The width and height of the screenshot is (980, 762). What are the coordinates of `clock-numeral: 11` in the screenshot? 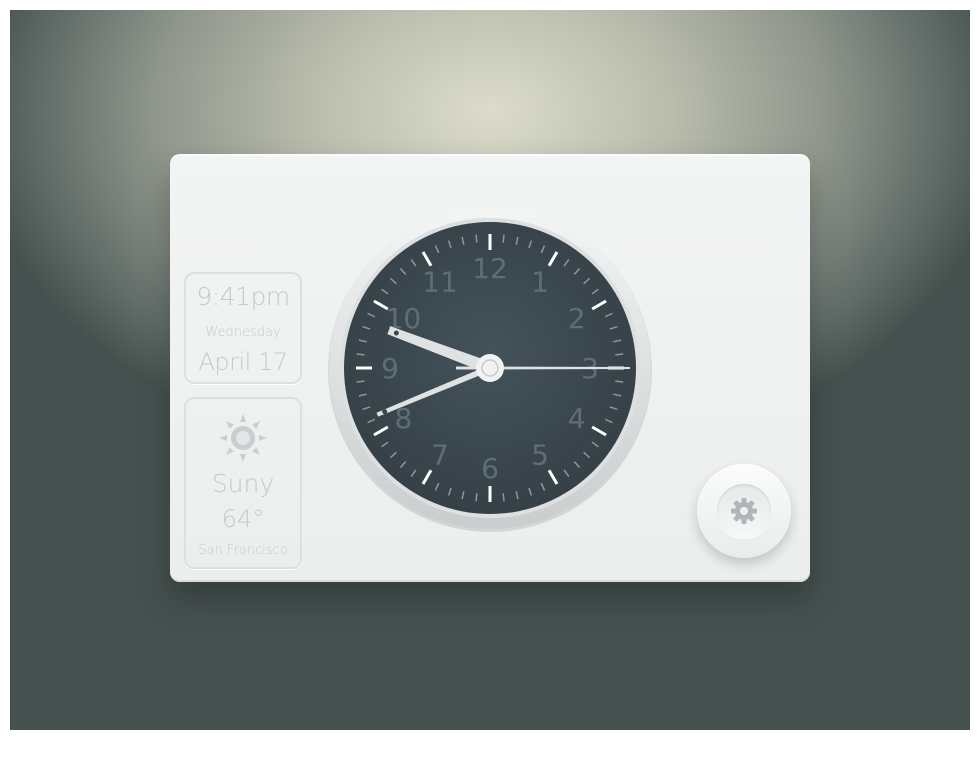 It's located at (440, 281).